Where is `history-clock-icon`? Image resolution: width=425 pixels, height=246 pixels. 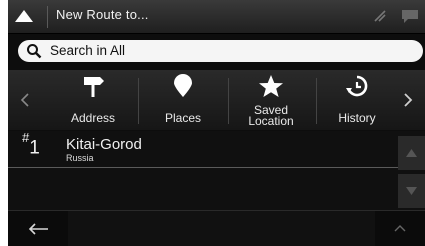 history-clock-icon is located at coordinates (357, 86).